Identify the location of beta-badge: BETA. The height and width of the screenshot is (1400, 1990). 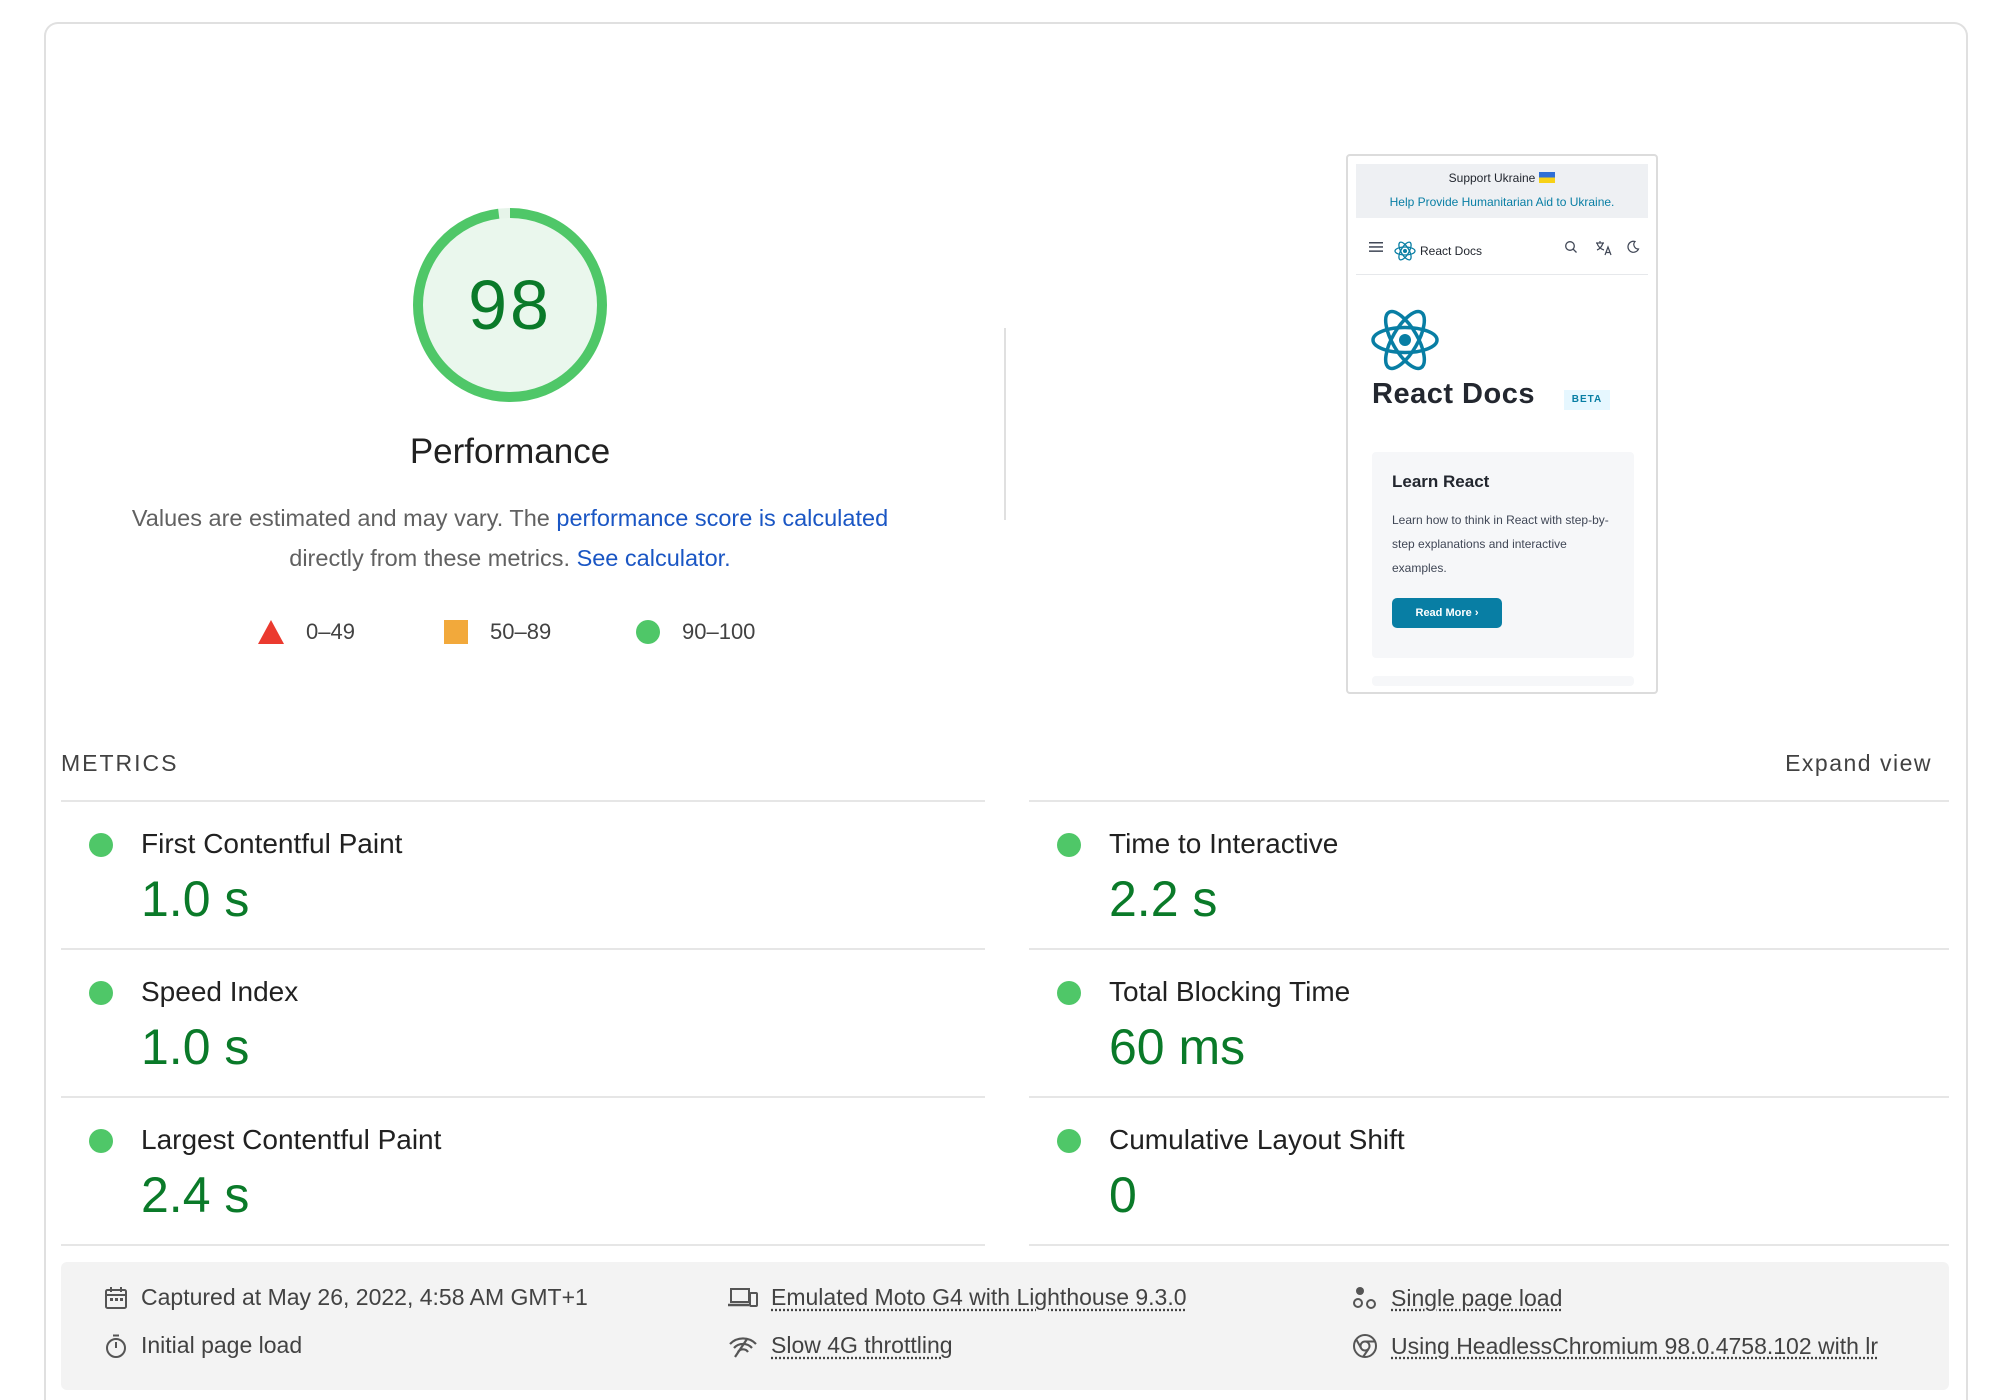
(1587, 400).